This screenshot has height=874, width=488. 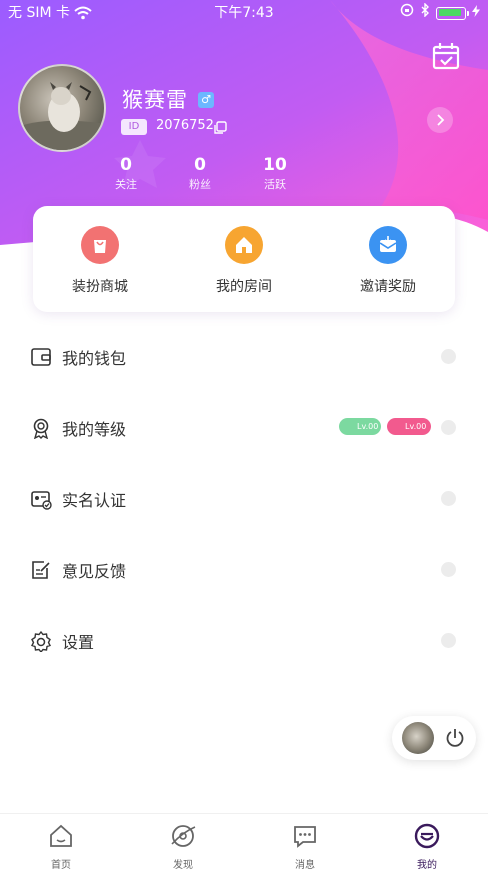 What do you see at coordinates (41, 641) in the screenshot?
I see `settings-icon` at bounding box center [41, 641].